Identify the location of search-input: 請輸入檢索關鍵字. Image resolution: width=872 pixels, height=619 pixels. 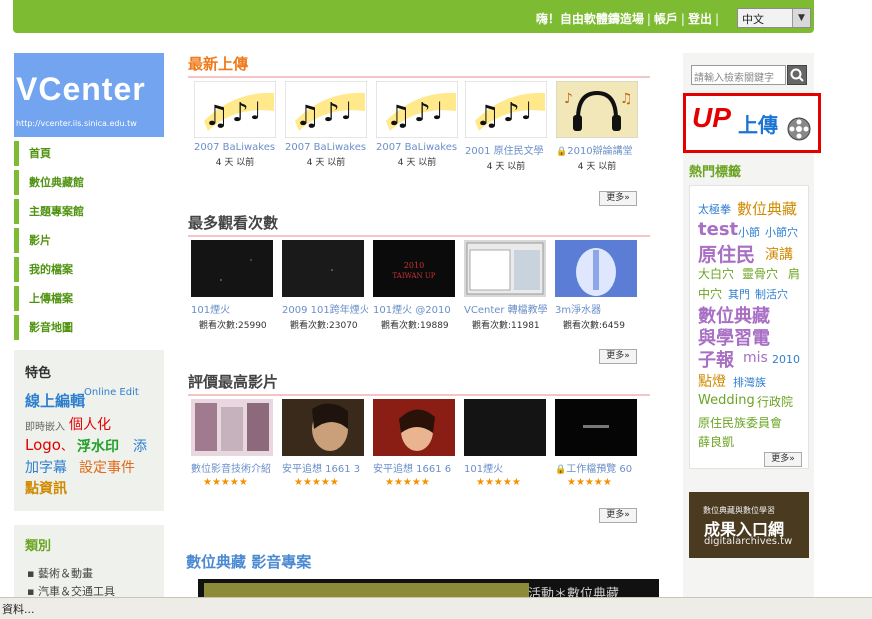
(738, 75).